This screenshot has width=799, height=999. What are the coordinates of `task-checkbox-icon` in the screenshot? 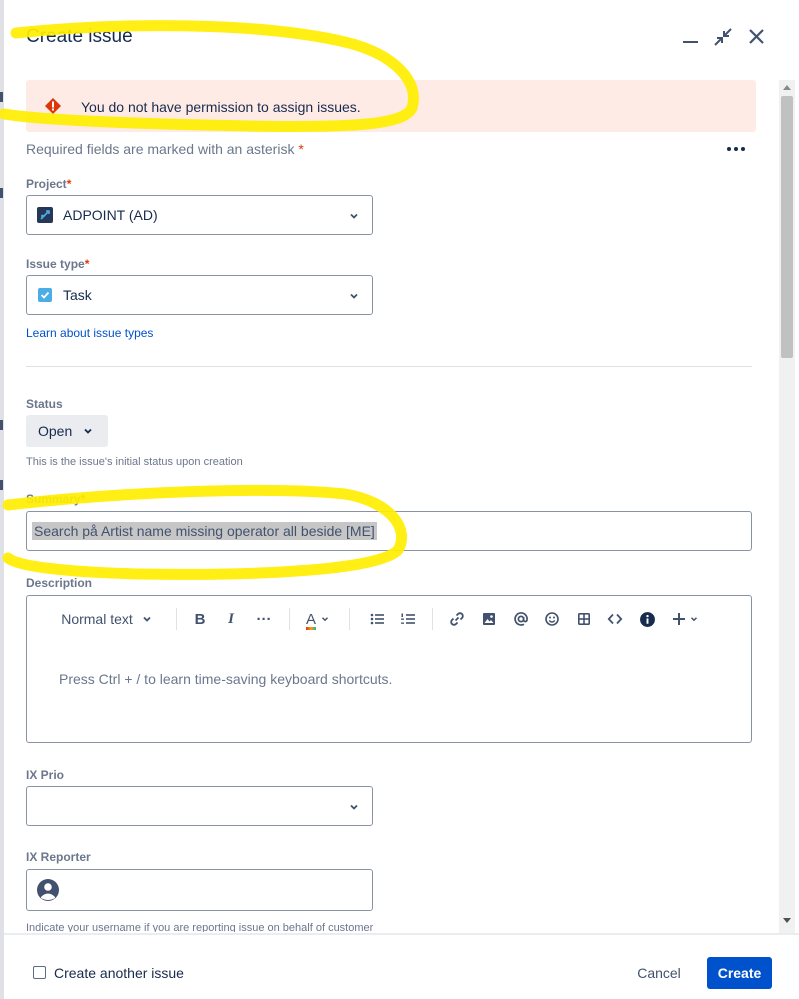 It's located at (45, 295).